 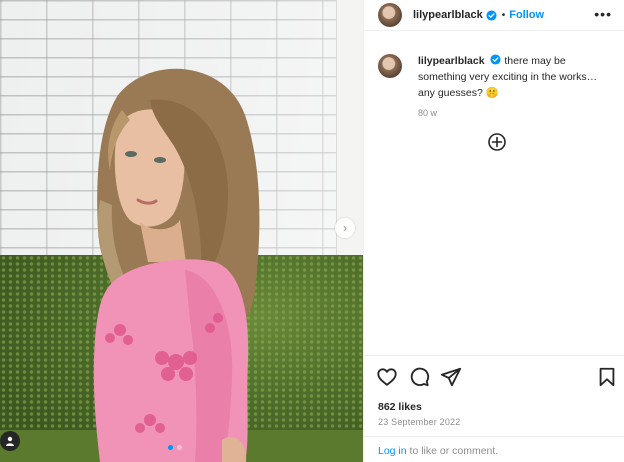 What do you see at coordinates (170, 447) in the screenshot?
I see `slide-dot-active` at bounding box center [170, 447].